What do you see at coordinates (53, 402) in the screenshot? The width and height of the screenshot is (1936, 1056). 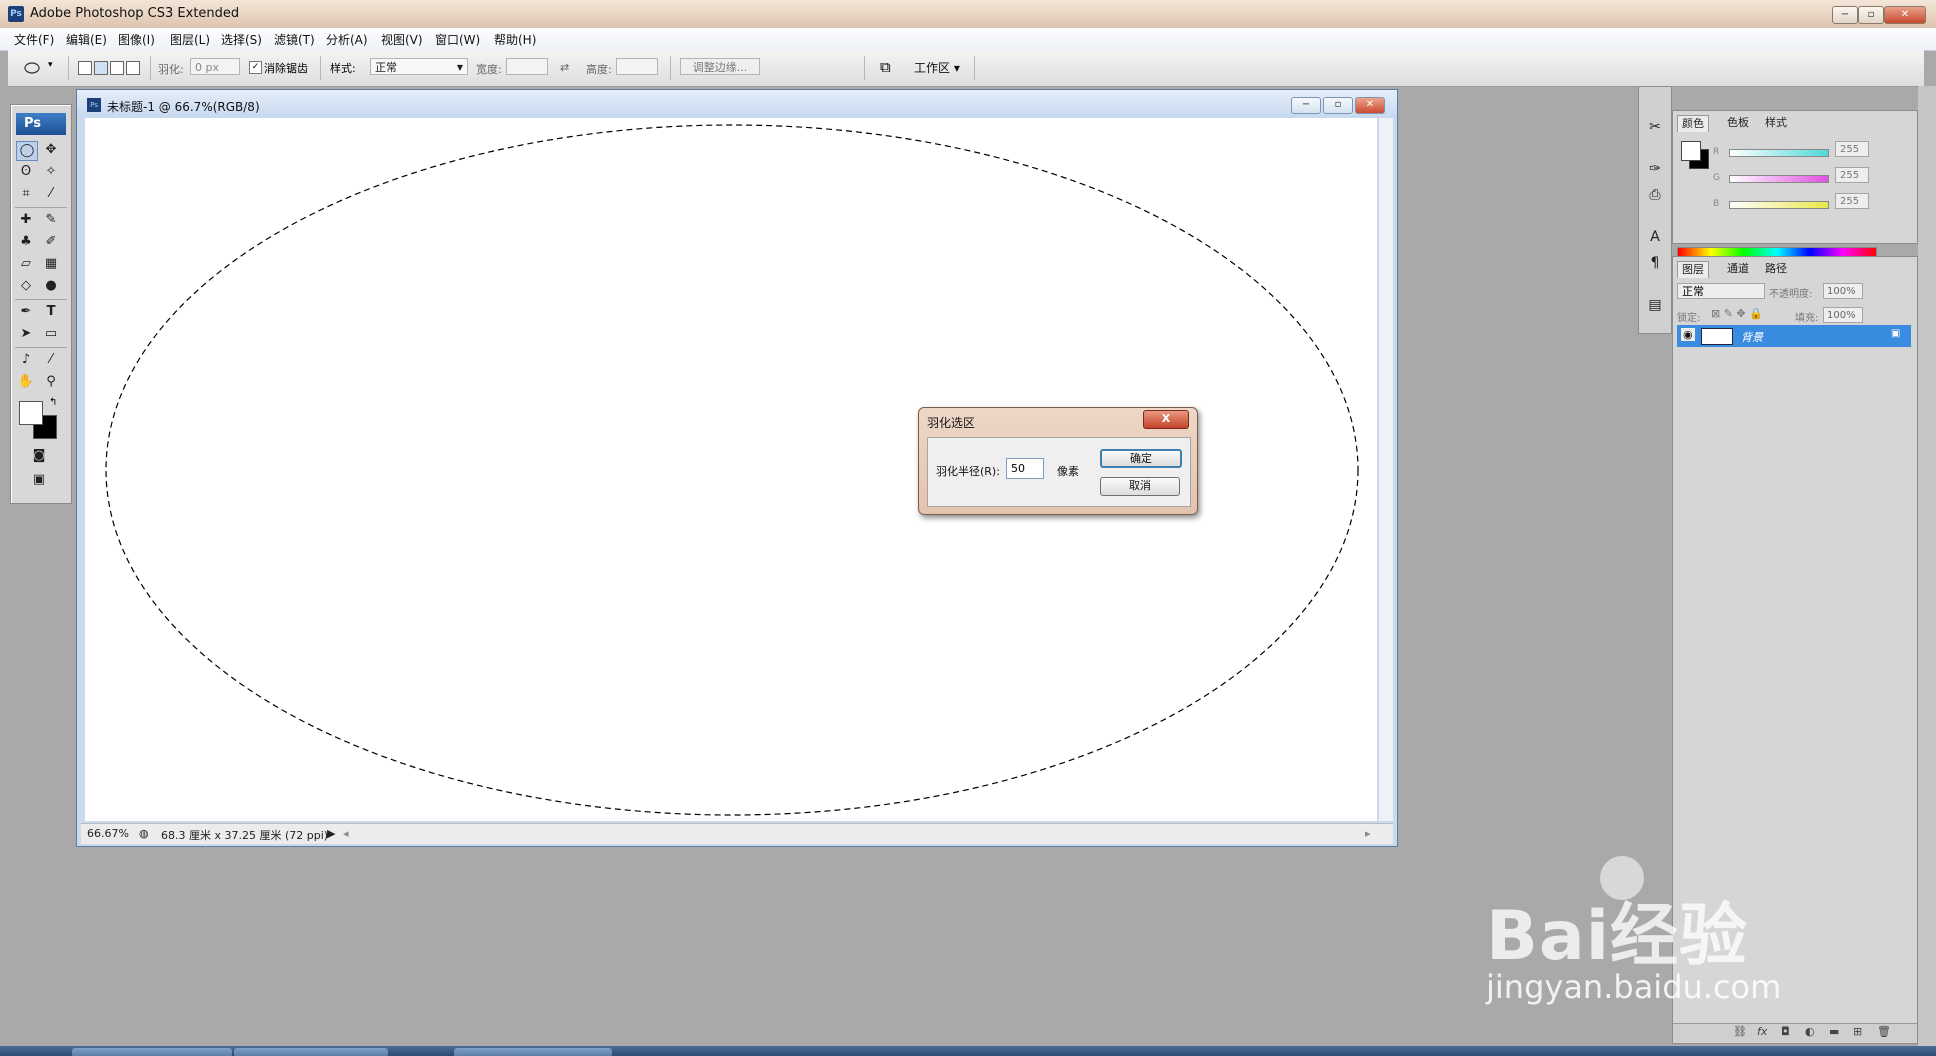 I see `swap-colors-icon: ↰` at bounding box center [53, 402].